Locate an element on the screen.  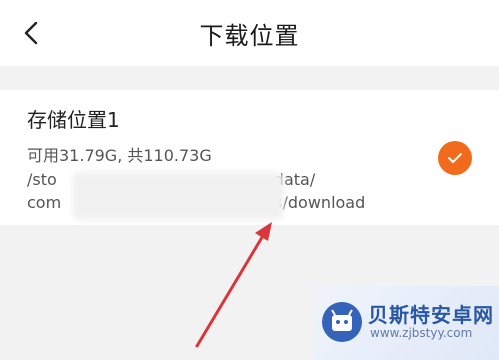
storage-capacity-text: 可用31.79G, 共110.73G is located at coordinates (119, 155).